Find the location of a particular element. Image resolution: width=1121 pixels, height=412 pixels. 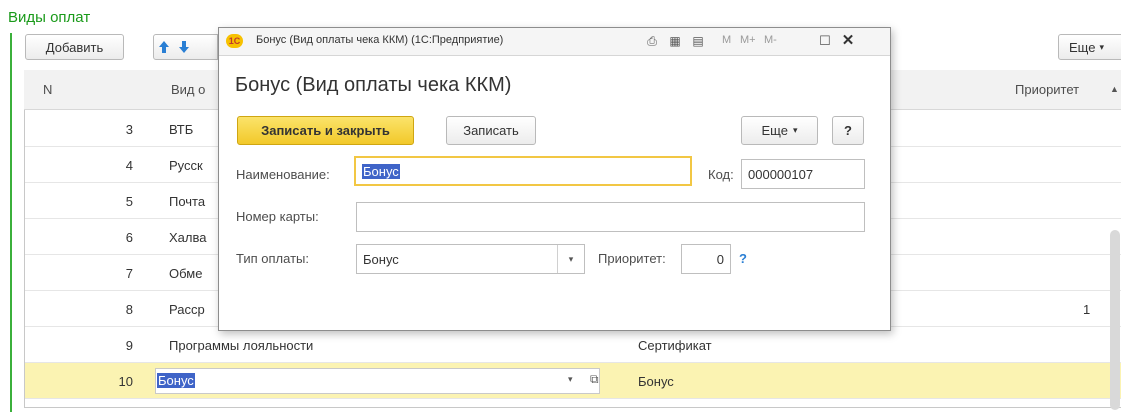

code-field: 000000107 is located at coordinates (803, 174).